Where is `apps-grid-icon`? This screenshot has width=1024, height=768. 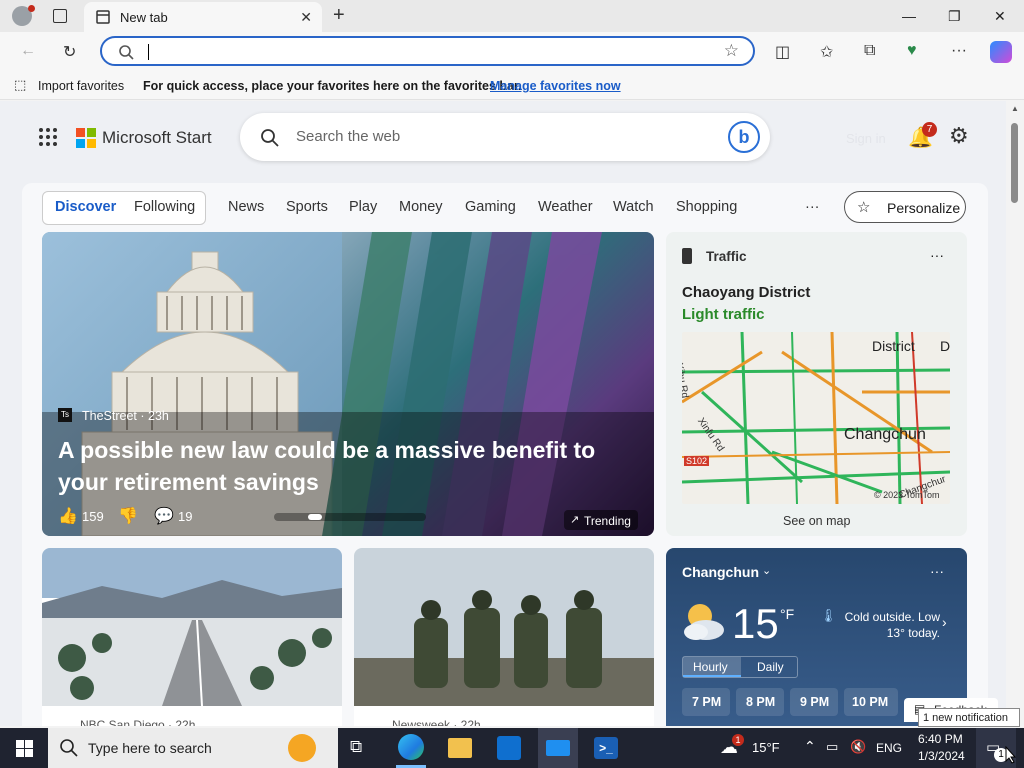
apps-grid-icon is located at coordinates (48, 137).